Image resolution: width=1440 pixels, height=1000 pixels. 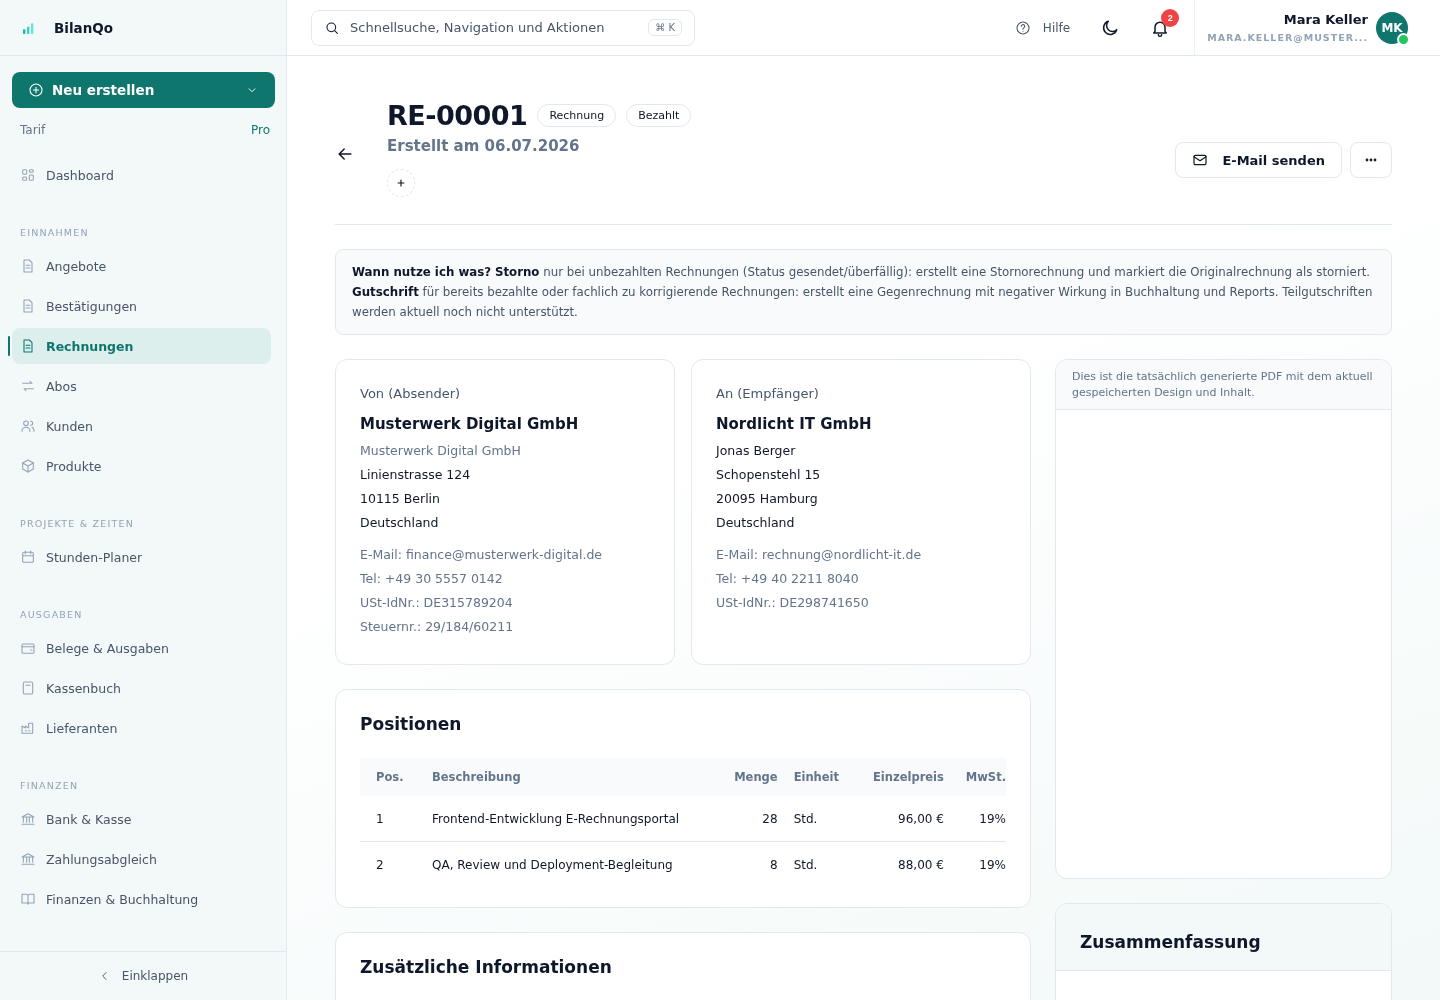 I want to click on address-line: Schopenstehl 15, so click(x=769, y=475).